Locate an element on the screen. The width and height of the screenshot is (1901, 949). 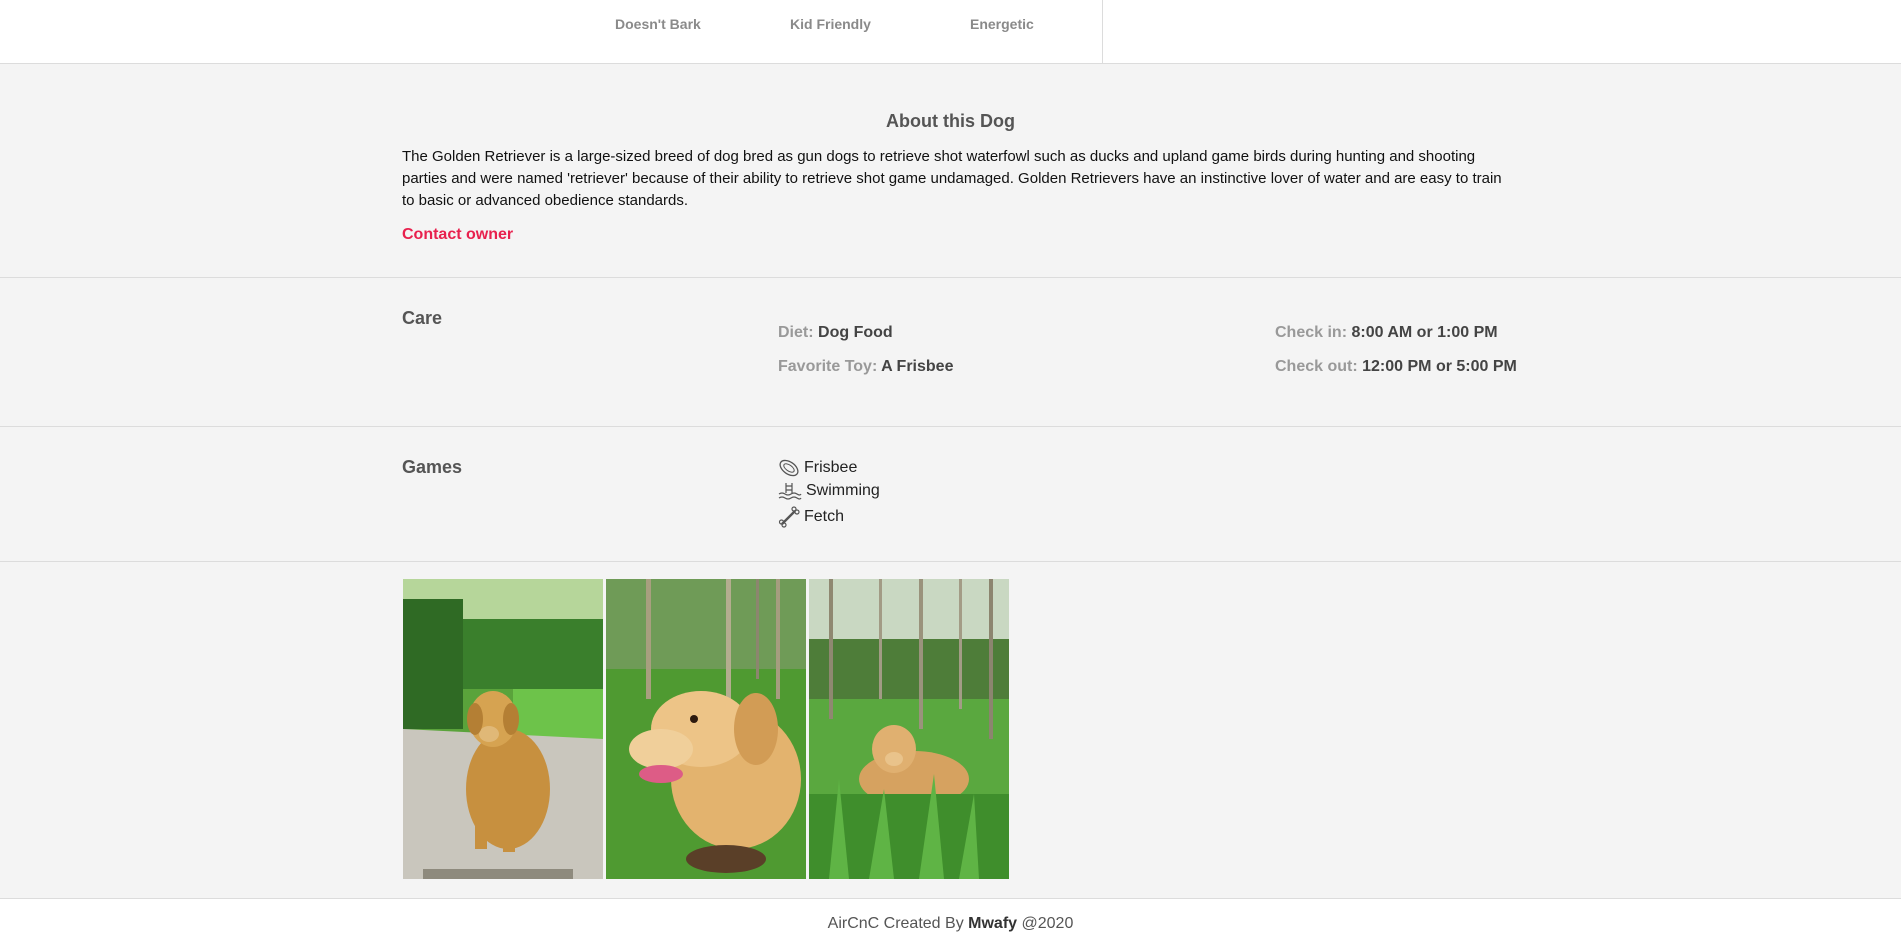
game-label: Fetch is located at coordinates (824, 516).